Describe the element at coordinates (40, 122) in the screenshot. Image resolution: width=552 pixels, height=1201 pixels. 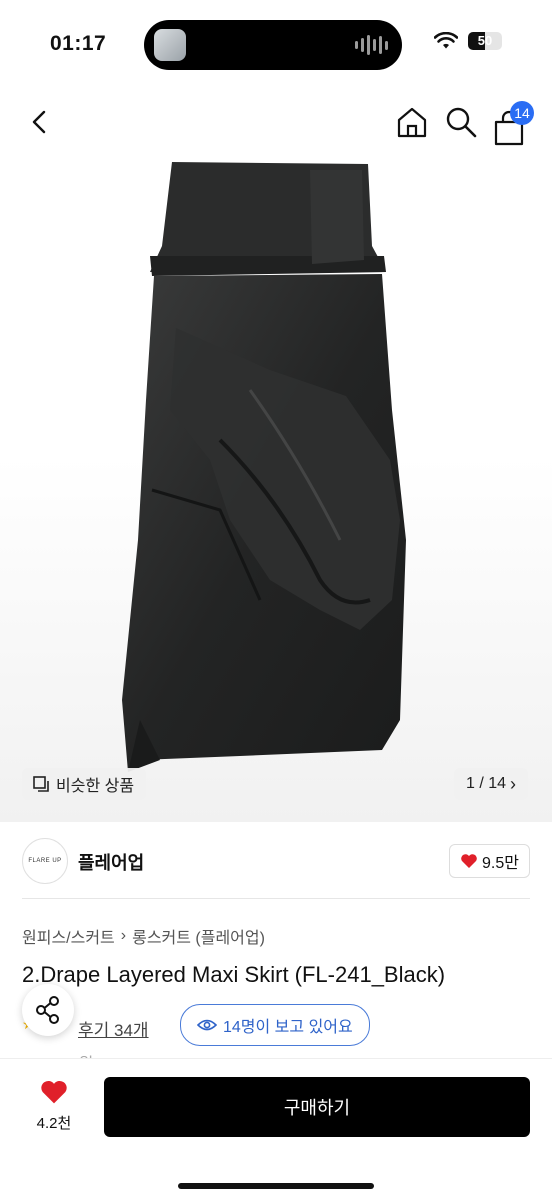
I see `back-icon` at that location.